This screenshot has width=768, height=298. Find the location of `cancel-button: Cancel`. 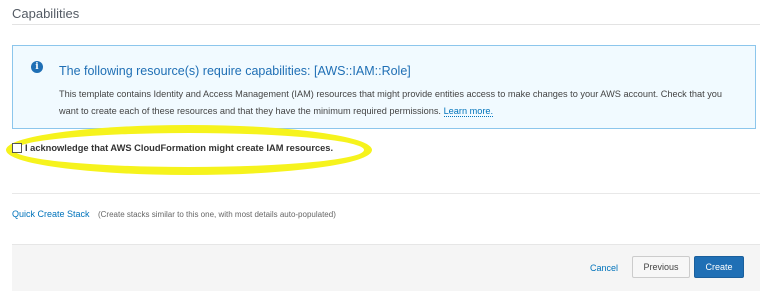

cancel-button: Cancel is located at coordinates (604, 268).